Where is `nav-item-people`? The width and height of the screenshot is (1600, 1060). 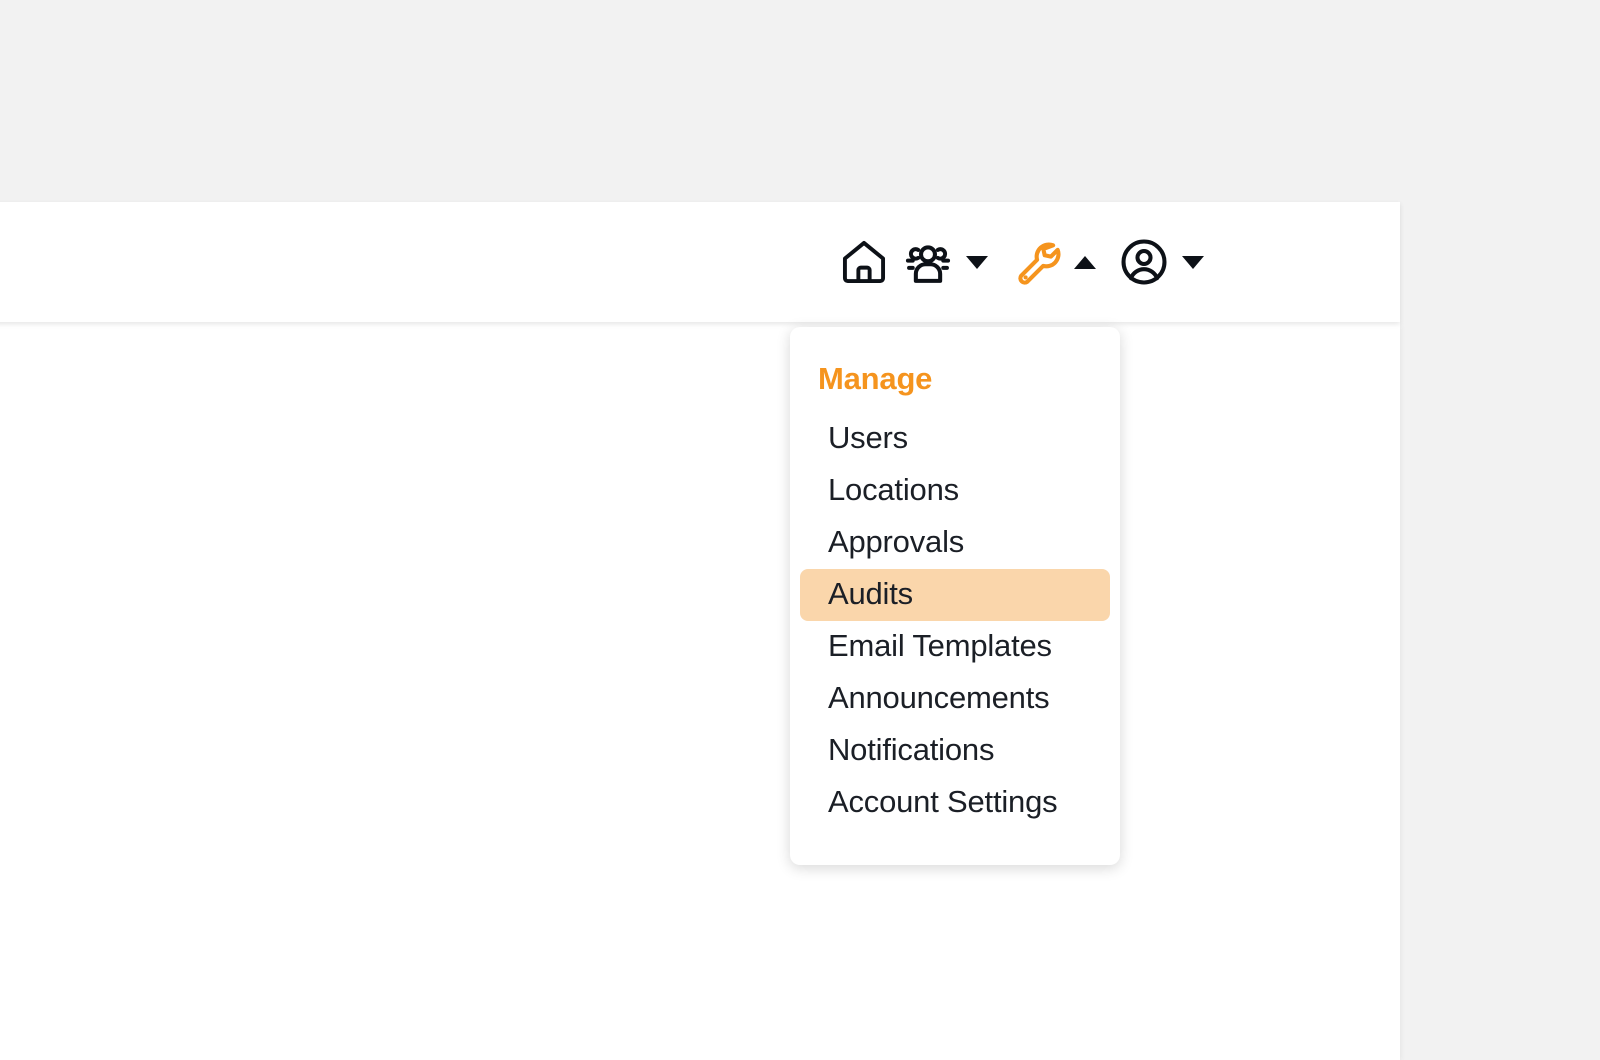 nav-item-people is located at coordinates (950, 262).